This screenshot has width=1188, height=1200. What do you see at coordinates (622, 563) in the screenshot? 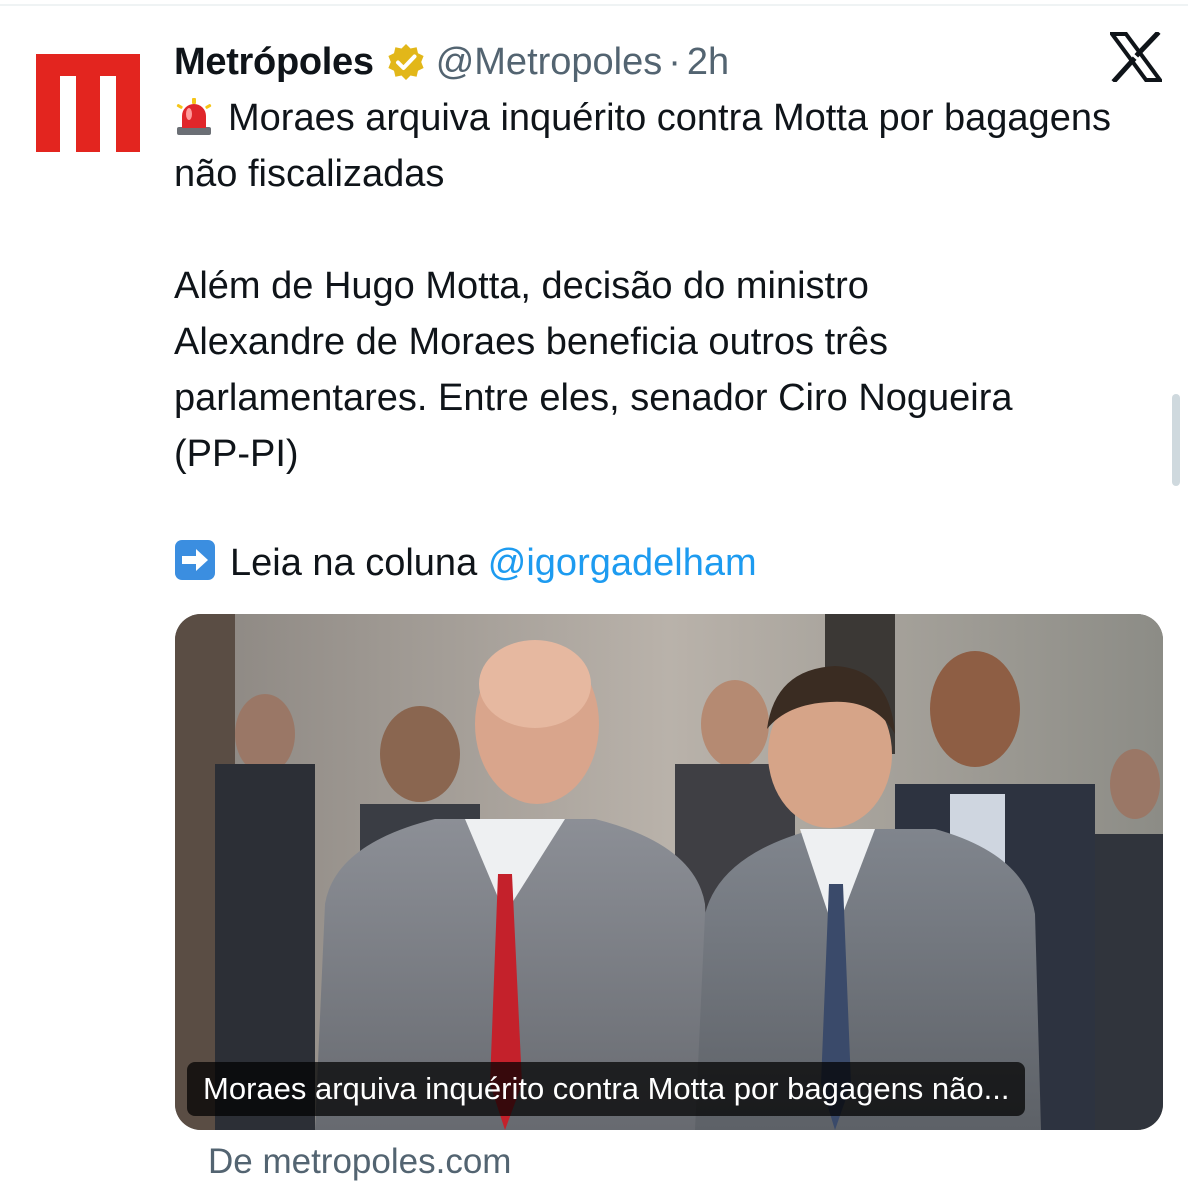
I see `mention-link: @igorgadelham` at bounding box center [622, 563].